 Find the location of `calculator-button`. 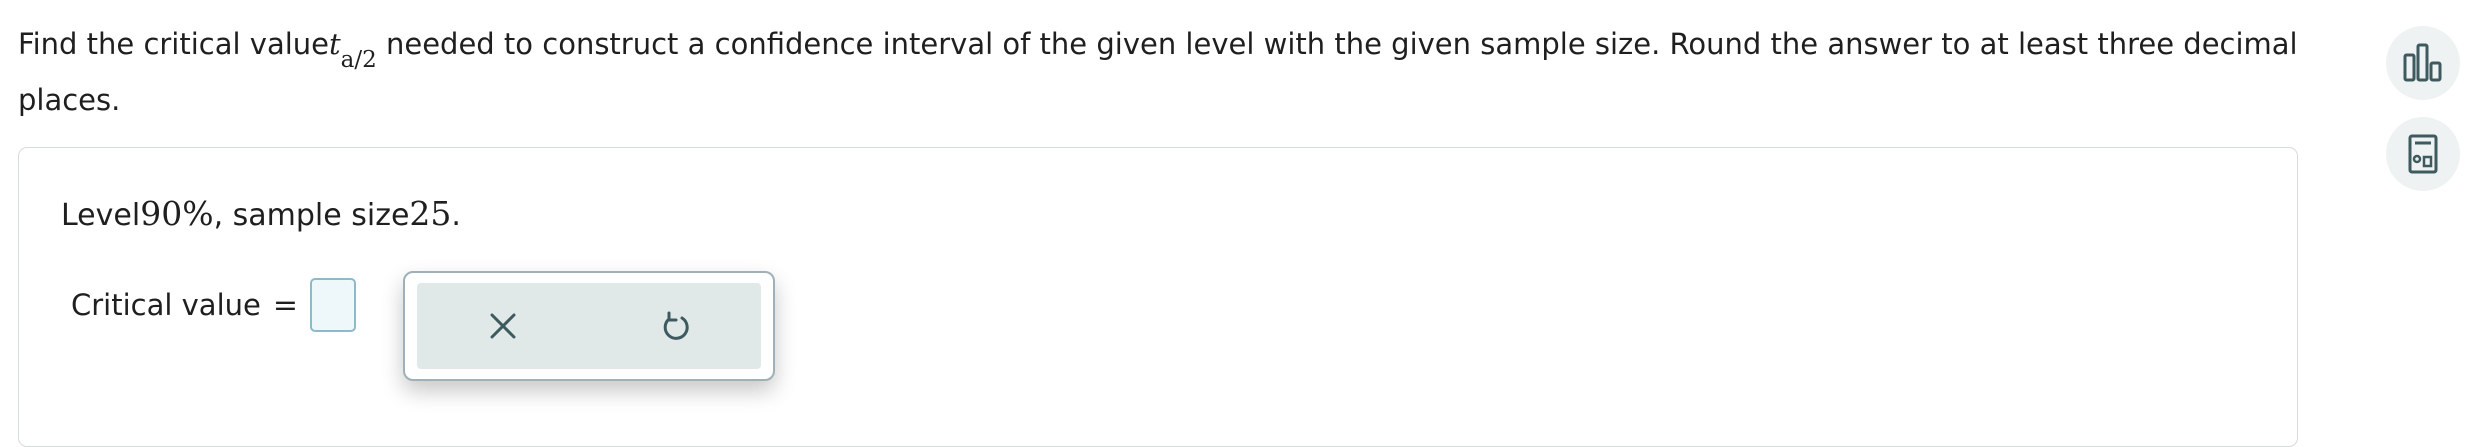

calculator-button is located at coordinates (2423, 154).